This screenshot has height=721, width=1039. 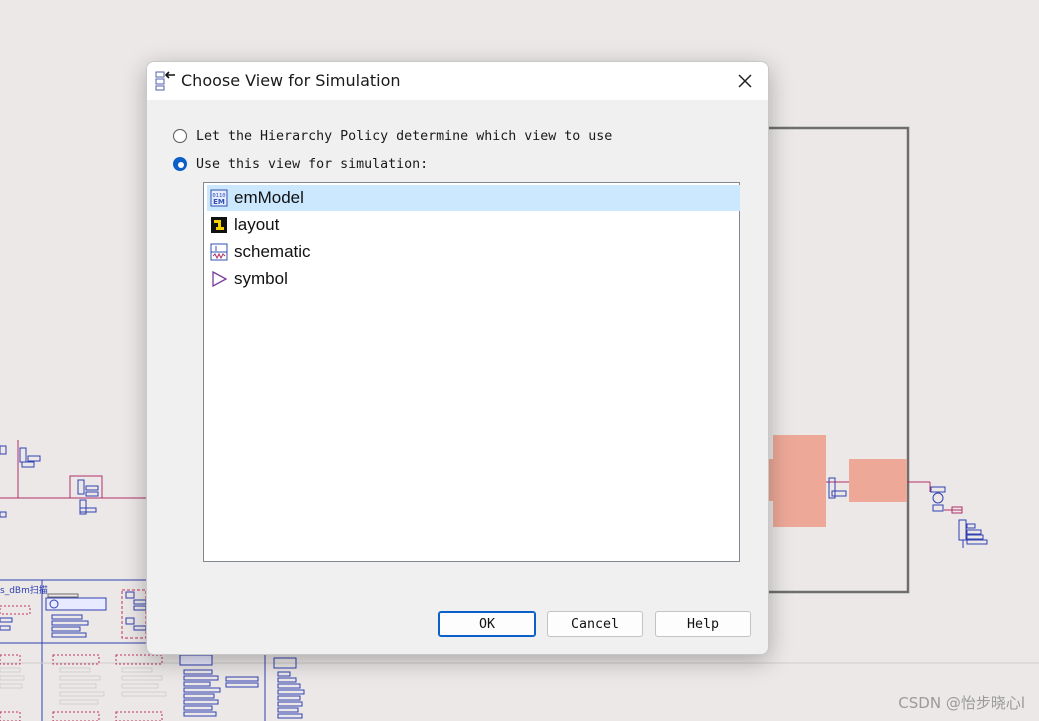 What do you see at coordinates (180, 136) in the screenshot?
I see `radio-button` at bounding box center [180, 136].